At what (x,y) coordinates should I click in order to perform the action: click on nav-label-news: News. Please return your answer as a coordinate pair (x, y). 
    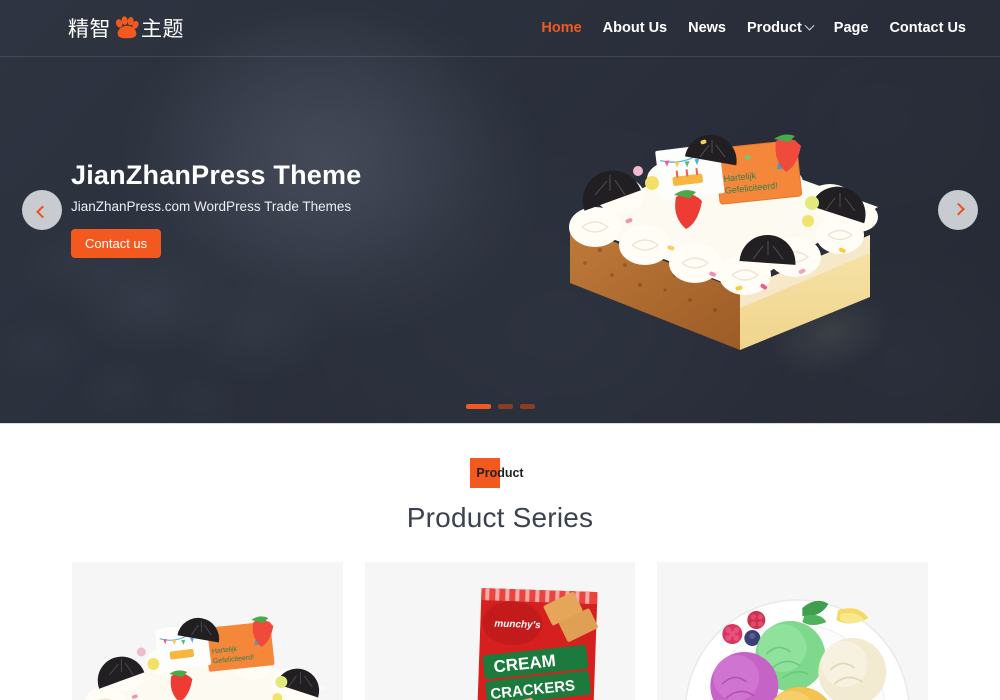
    Looking at the image, I should click on (707, 28).